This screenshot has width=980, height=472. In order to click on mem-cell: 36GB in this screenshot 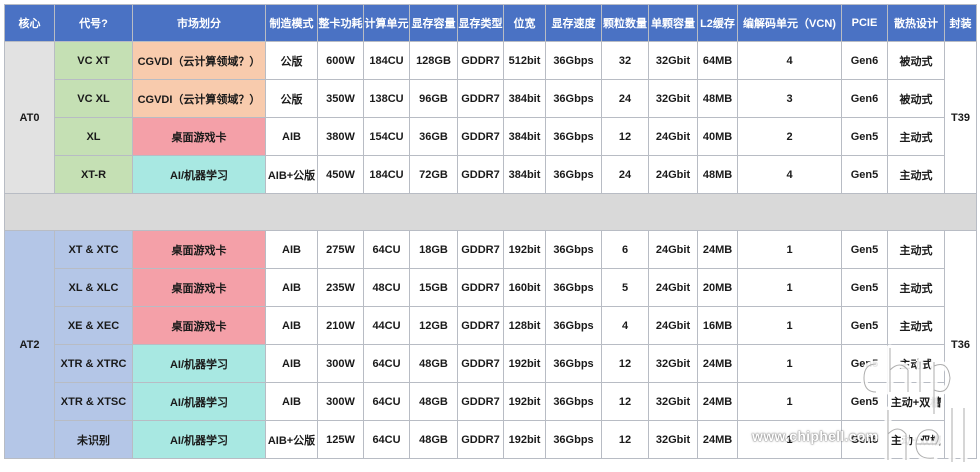, I will do `click(433, 136)`.